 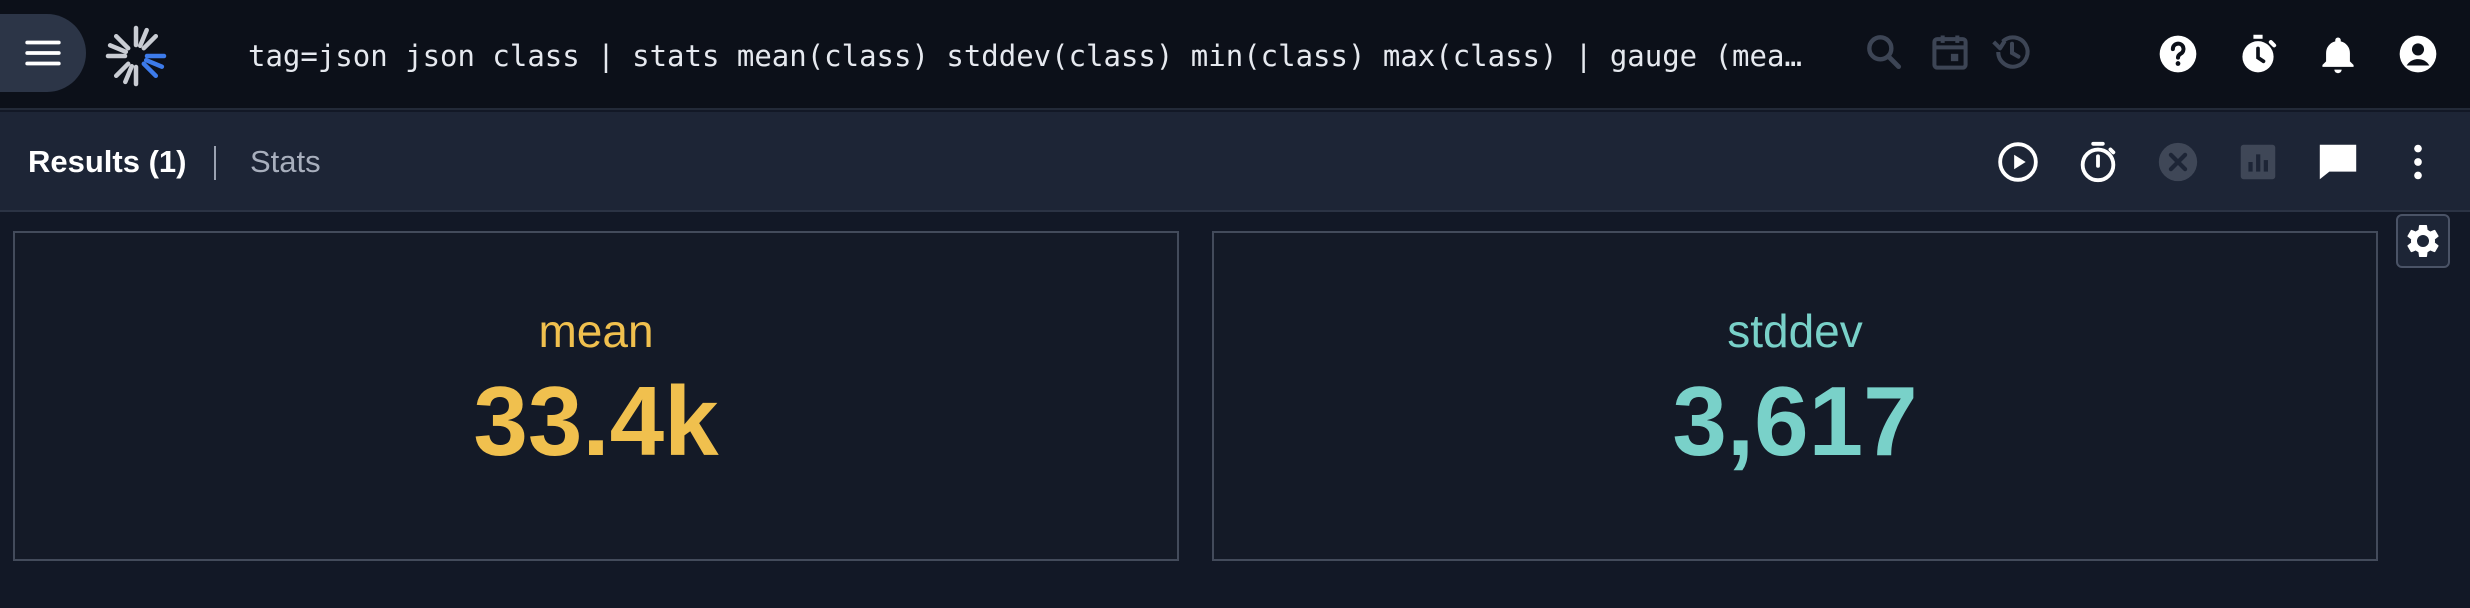 I want to click on timer-icon, so click(x=2259, y=53).